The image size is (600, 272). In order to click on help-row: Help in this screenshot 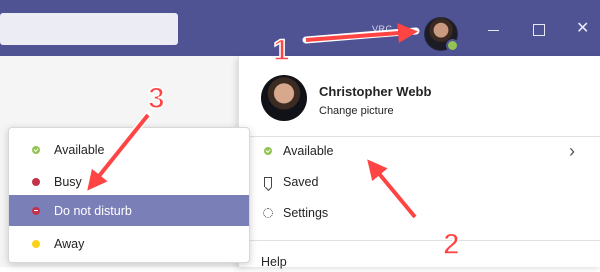, I will do `click(274, 262)`.